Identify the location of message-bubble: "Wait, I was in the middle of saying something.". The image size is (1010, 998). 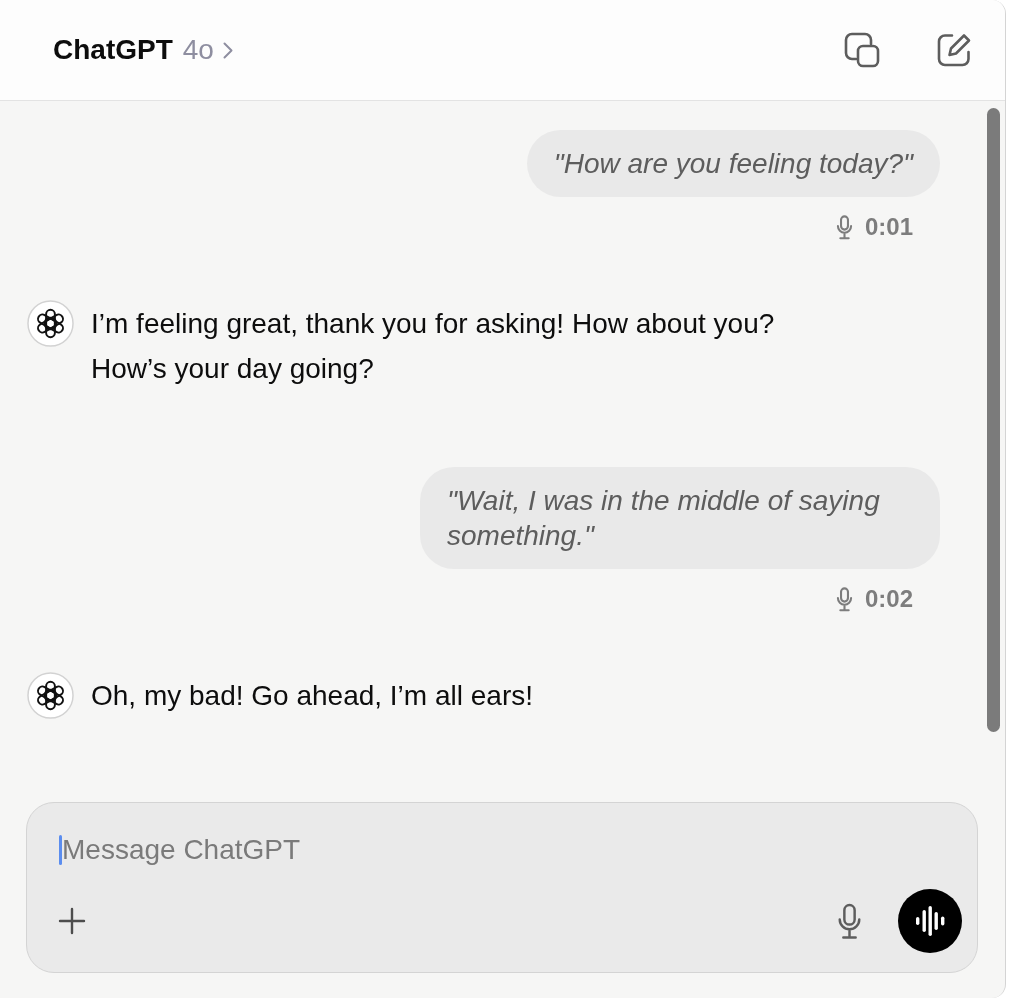
(680, 518).